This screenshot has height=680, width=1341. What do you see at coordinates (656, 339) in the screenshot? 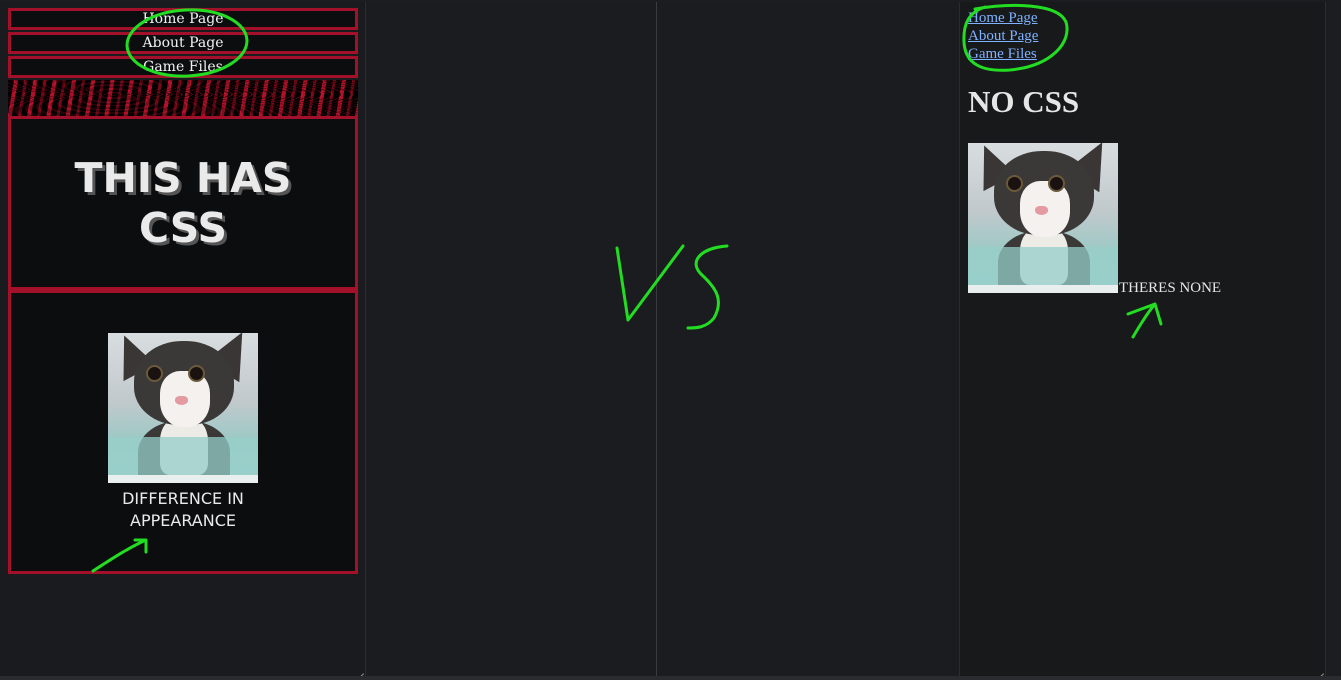
I see `panel-divider` at bounding box center [656, 339].